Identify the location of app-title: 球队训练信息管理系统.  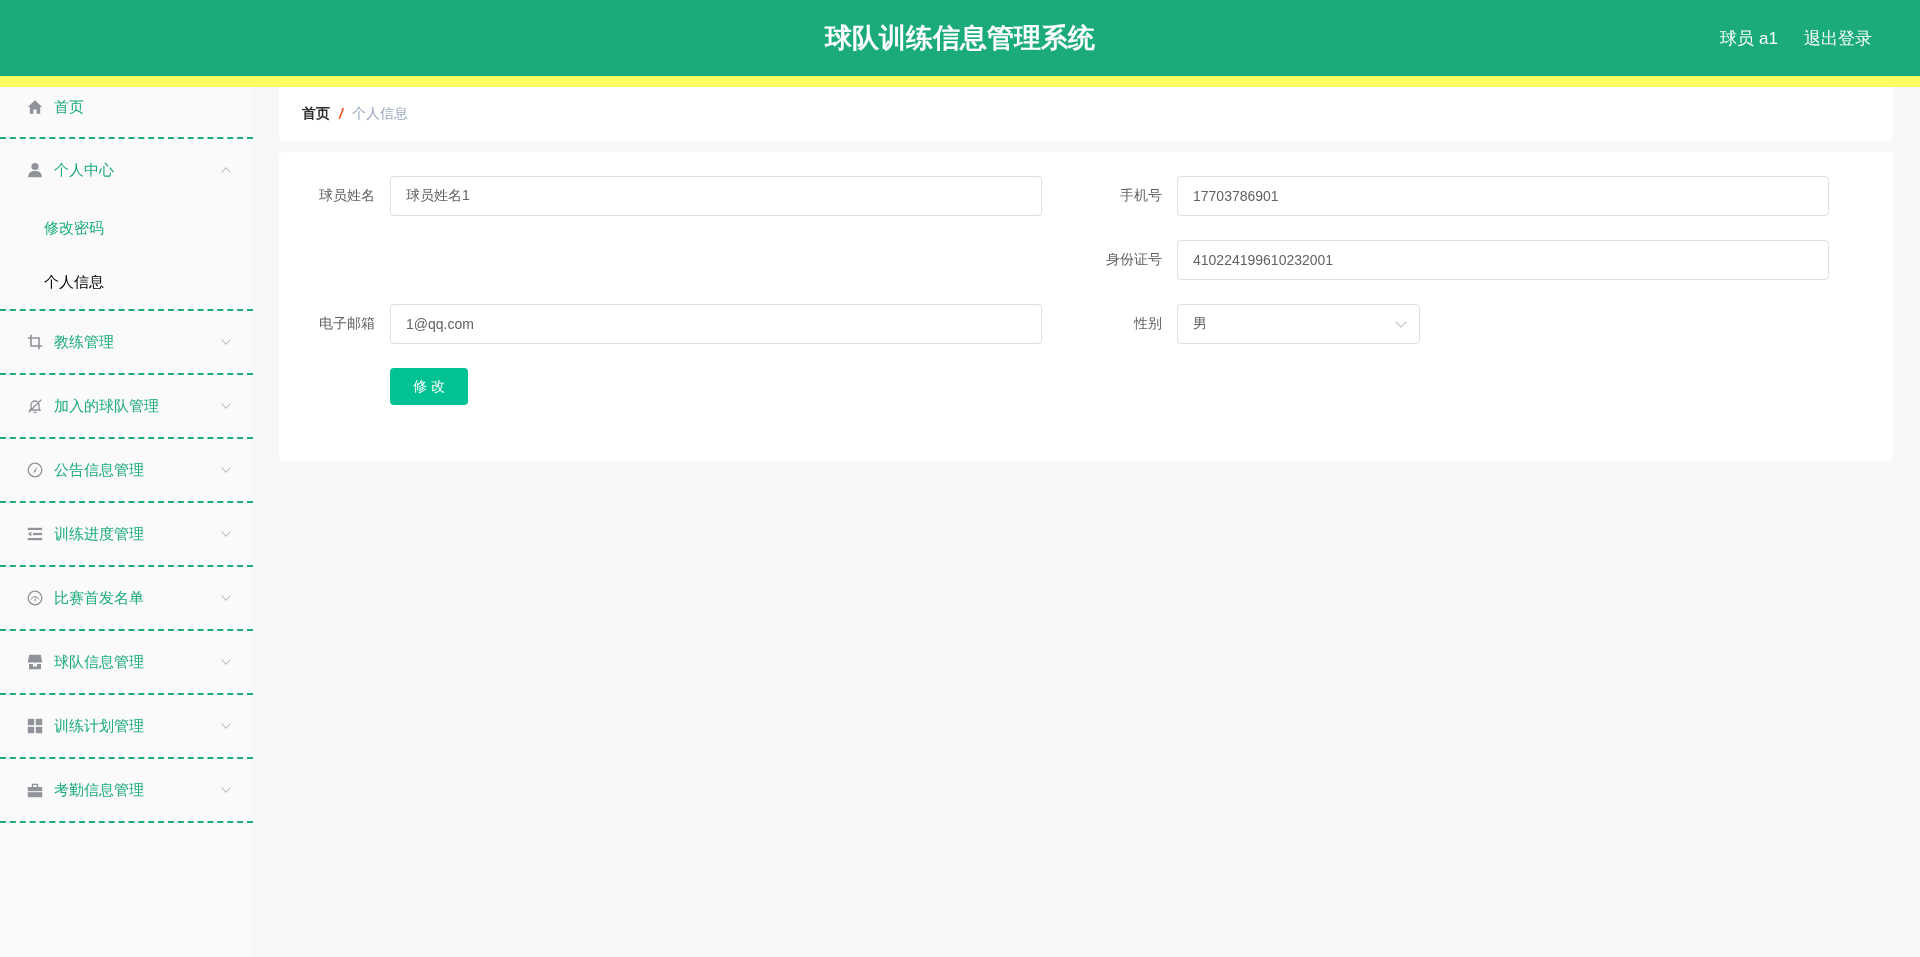
(960, 38).